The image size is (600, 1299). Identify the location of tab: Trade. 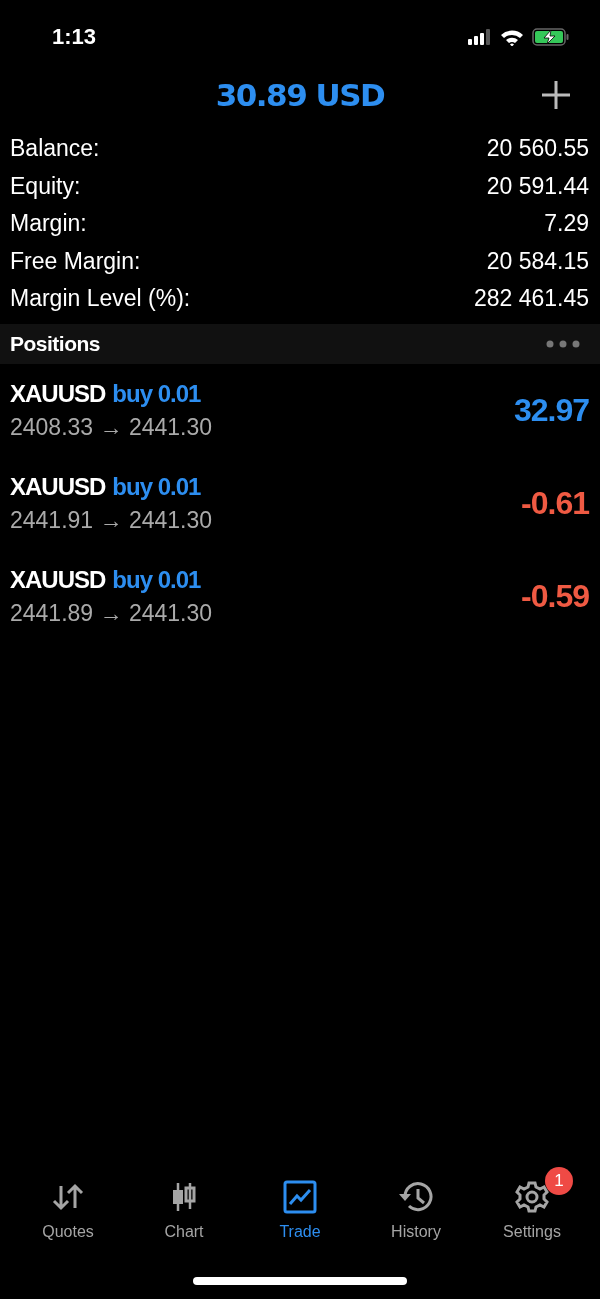
(300, 1203).